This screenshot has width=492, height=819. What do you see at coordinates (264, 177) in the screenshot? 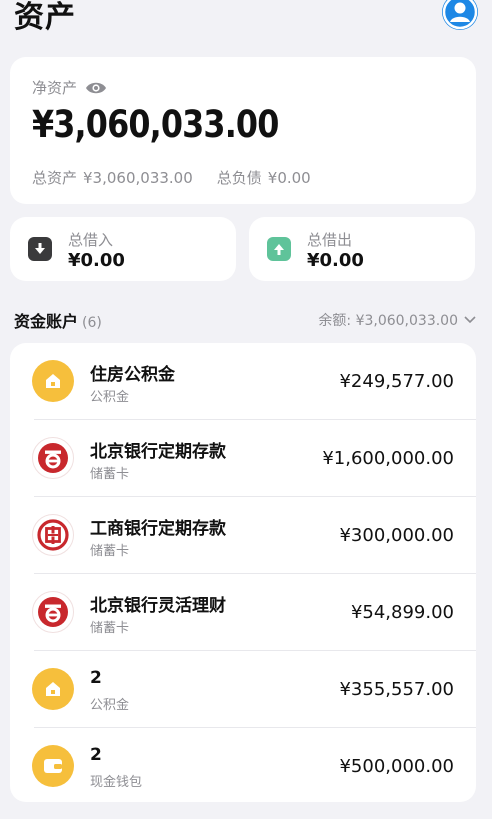
I see `total-liabilities: 总负债 ¥0.00` at bounding box center [264, 177].